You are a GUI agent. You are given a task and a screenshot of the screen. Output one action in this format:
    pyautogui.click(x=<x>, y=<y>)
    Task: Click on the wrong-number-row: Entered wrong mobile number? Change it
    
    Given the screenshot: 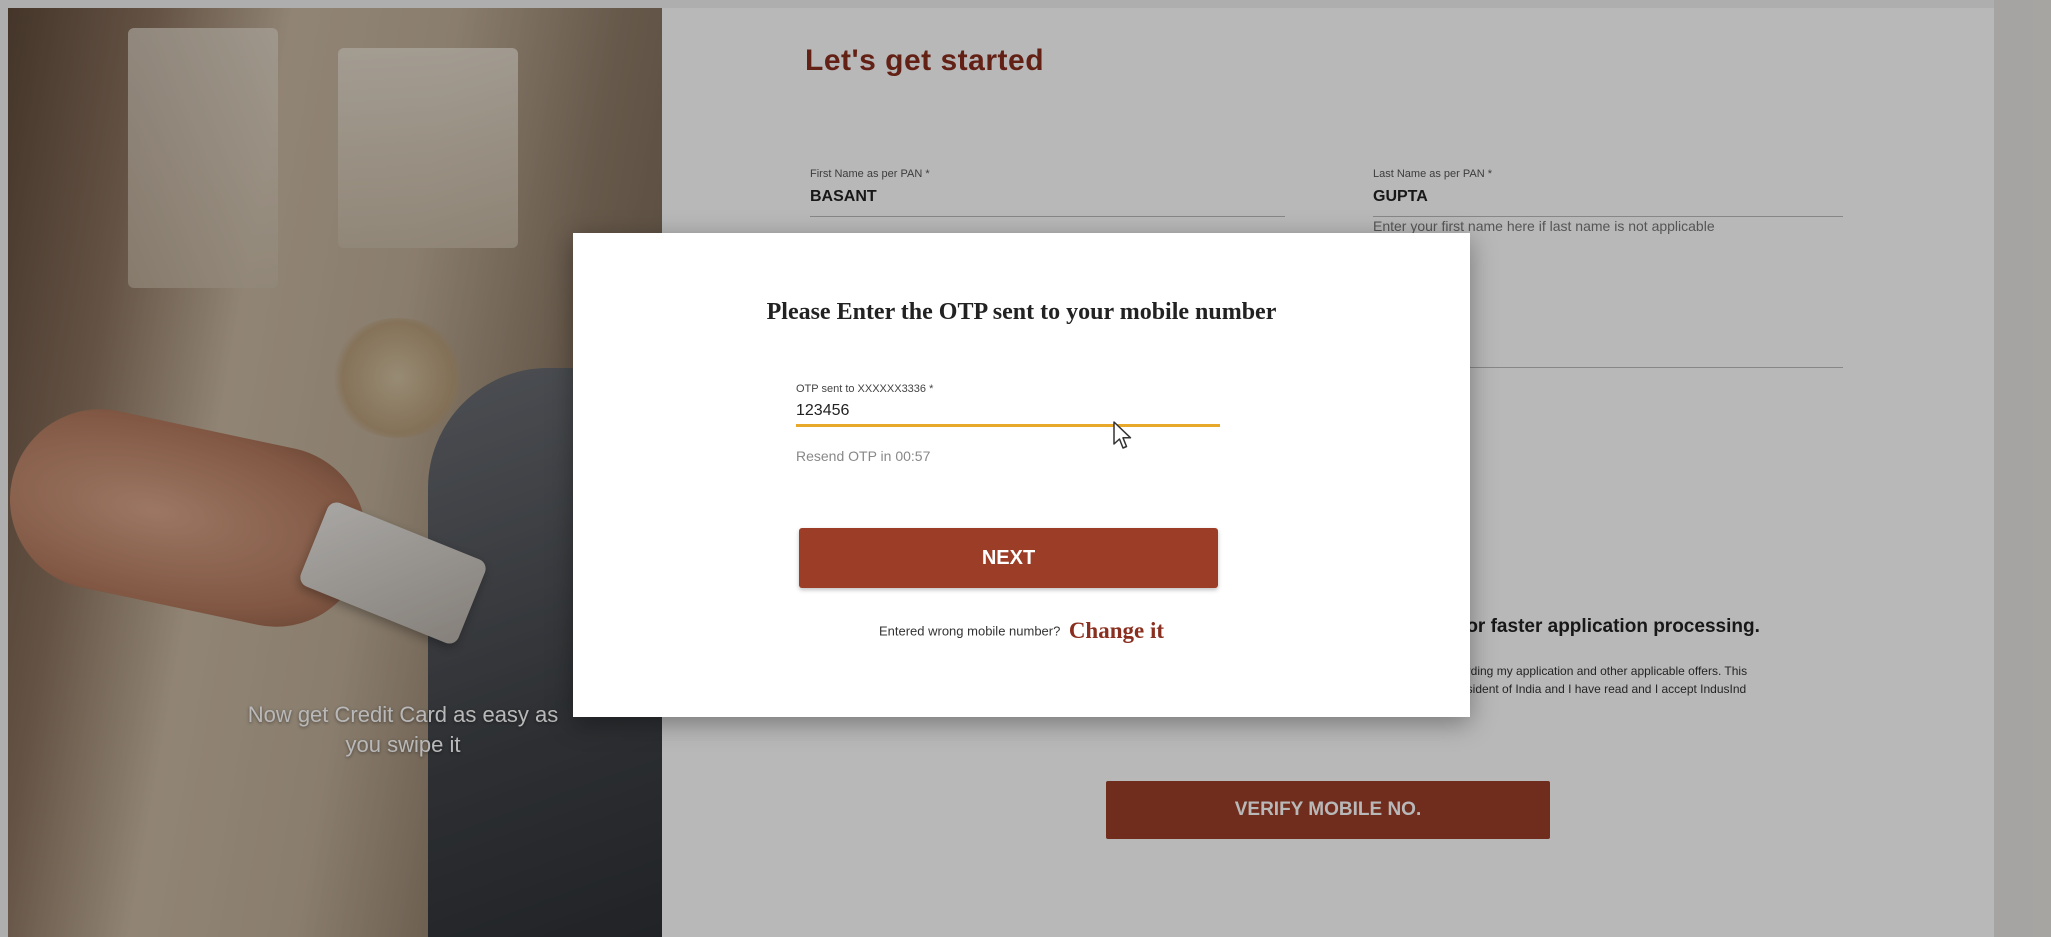 What is the action you would take?
    pyautogui.click(x=1021, y=631)
    